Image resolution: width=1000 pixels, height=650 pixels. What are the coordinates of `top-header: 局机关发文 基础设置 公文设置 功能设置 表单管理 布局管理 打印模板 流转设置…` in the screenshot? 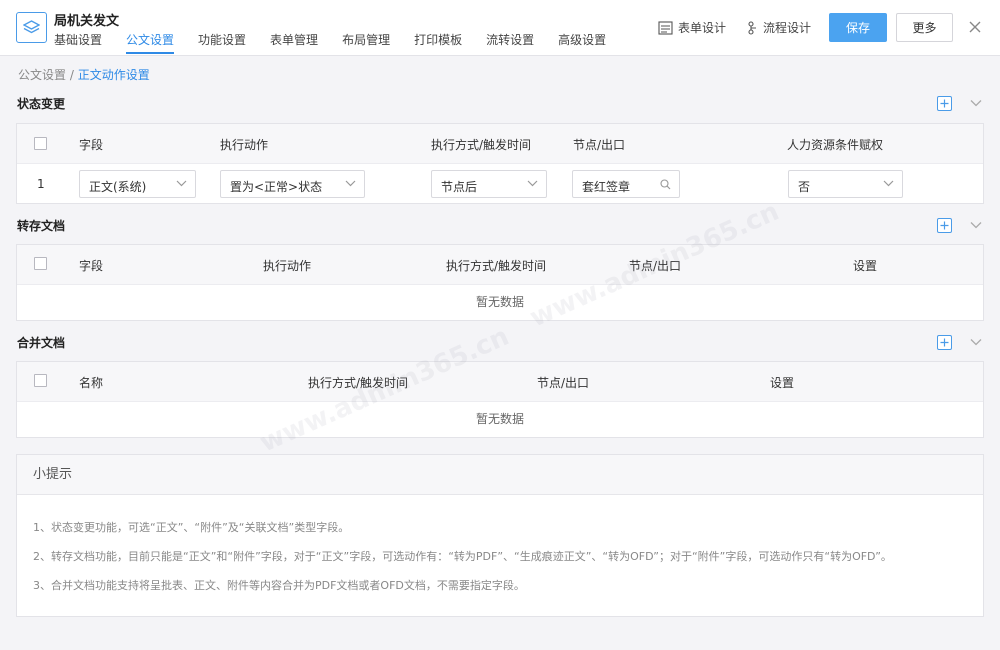 It's located at (500, 28).